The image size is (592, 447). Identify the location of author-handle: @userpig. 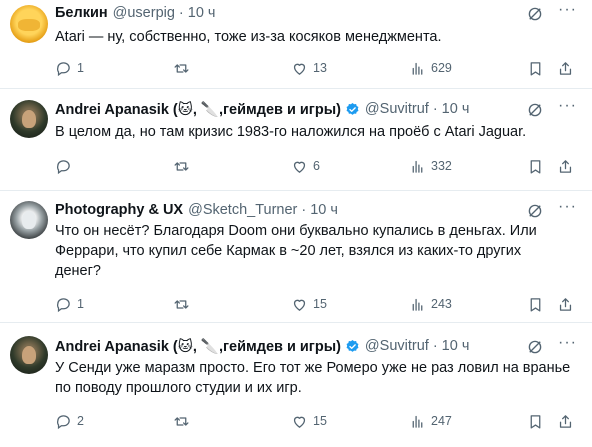
(144, 13).